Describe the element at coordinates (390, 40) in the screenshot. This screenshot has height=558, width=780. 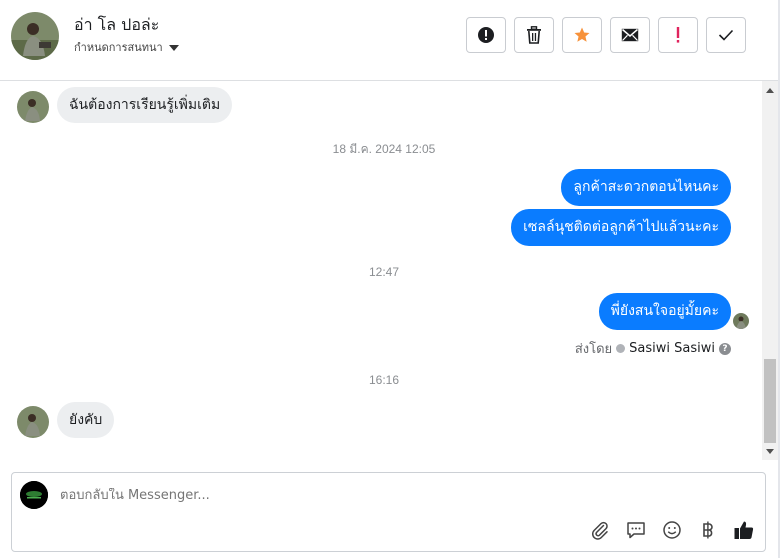
I see `conversation-header: อ่า โล ปอล่ะ กำหนดการสนทนา` at that location.